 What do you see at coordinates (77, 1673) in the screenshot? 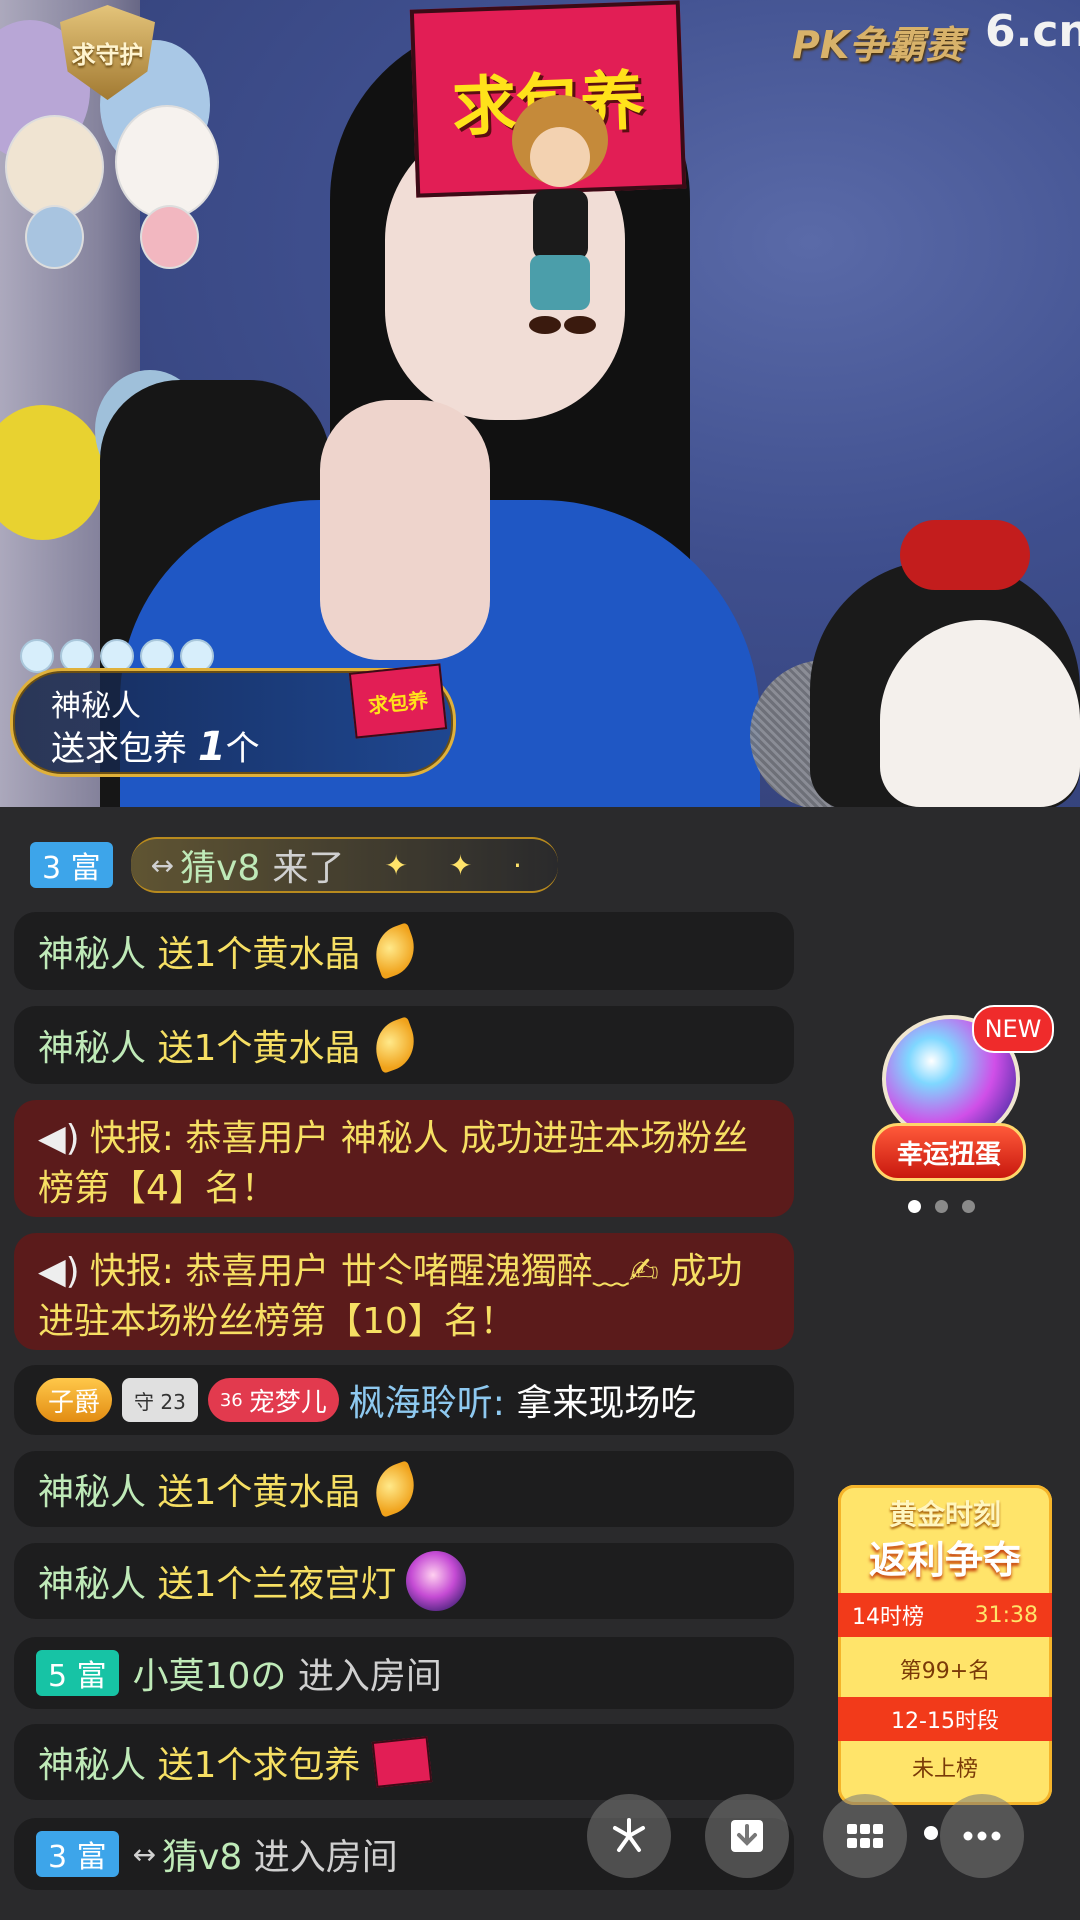
I see `wealth-badge: 5 富` at bounding box center [77, 1673].